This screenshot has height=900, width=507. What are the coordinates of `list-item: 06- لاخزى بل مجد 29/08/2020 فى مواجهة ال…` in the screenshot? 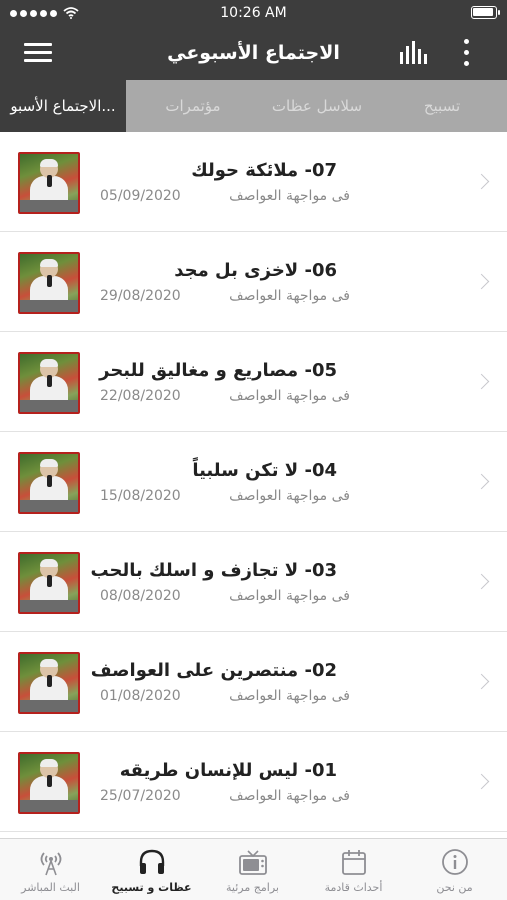 It's located at (253, 282).